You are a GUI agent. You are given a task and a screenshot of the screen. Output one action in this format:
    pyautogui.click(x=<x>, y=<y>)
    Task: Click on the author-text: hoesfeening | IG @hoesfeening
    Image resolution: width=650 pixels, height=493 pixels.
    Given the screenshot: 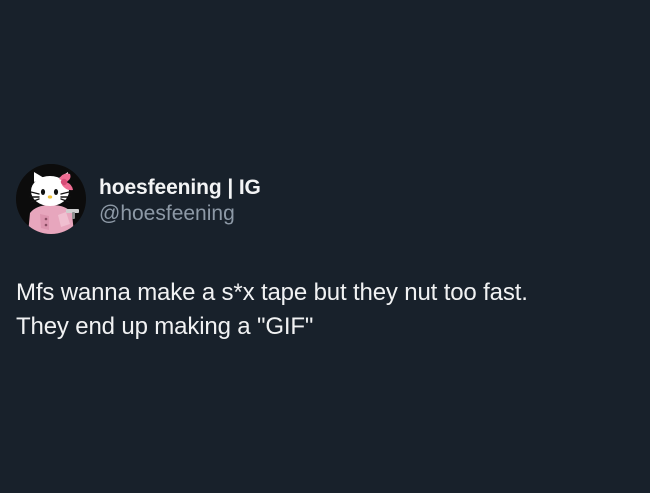 What is the action you would take?
    pyautogui.click(x=180, y=200)
    